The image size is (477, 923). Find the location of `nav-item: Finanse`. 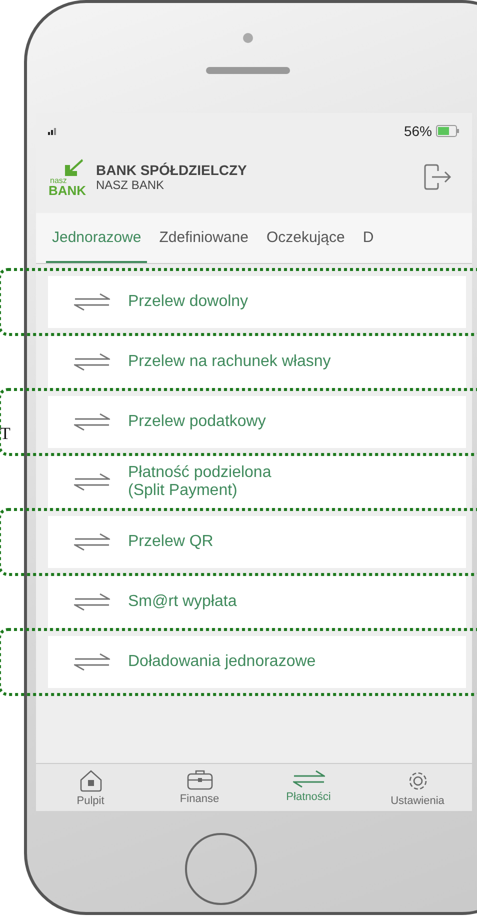

nav-item: Finanse is located at coordinates (199, 788).